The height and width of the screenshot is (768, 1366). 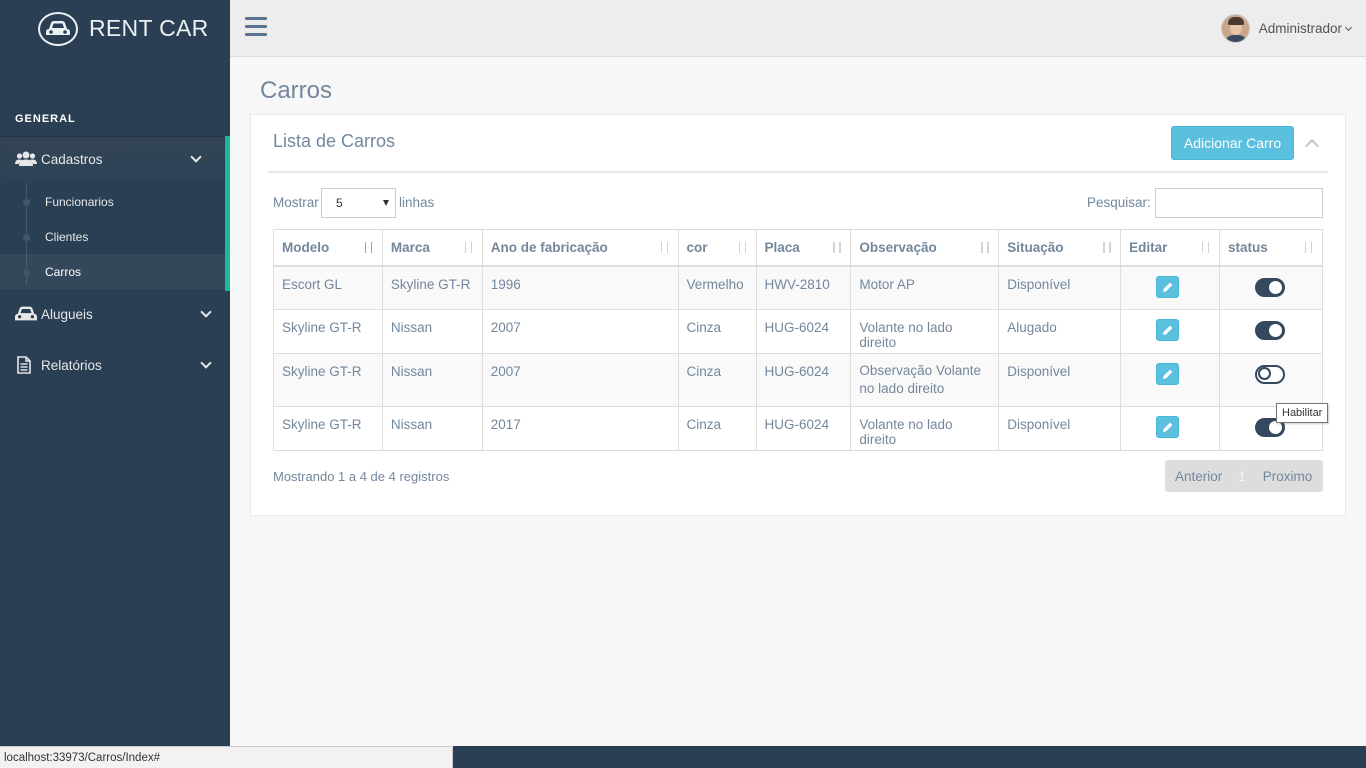 What do you see at coordinates (1288, 476) in the screenshot?
I see `pagination-next: Proximo` at bounding box center [1288, 476].